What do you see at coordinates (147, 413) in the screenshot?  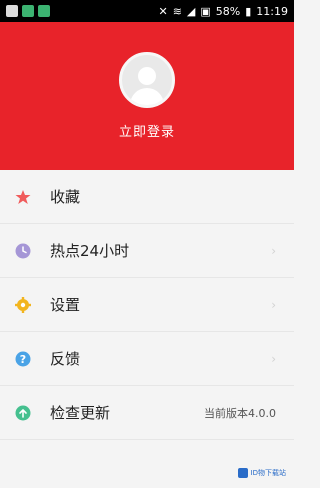 I see `menu-item-check-update: 检查更新 当前版本4.0.0` at bounding box center [147, 413].